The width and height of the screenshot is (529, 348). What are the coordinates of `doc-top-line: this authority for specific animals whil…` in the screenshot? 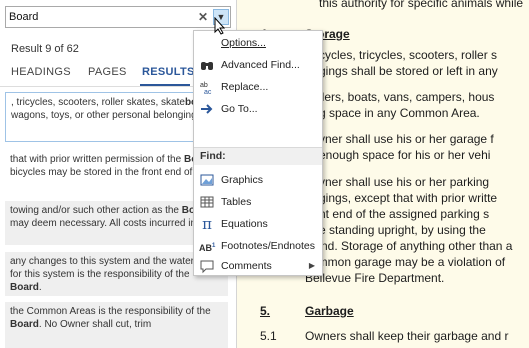 It's located at (421, 5).